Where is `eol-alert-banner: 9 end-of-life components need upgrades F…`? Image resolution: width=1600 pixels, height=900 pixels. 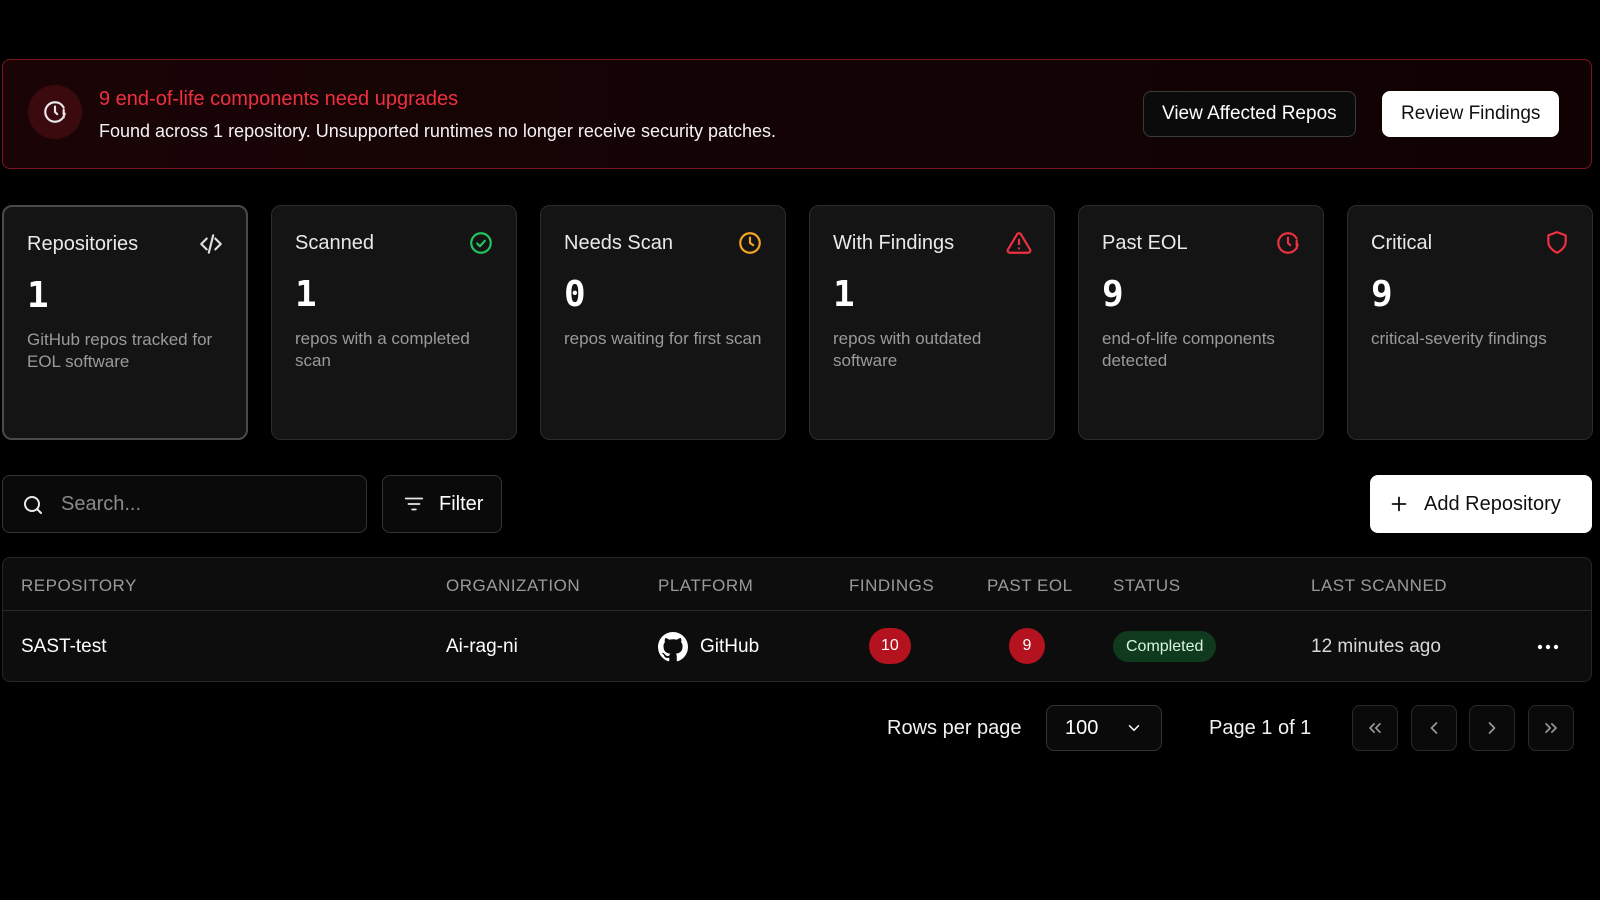
eol-alert-banner: 9 end-of-life components need upgrades F… is located at coordinates (797, 114).